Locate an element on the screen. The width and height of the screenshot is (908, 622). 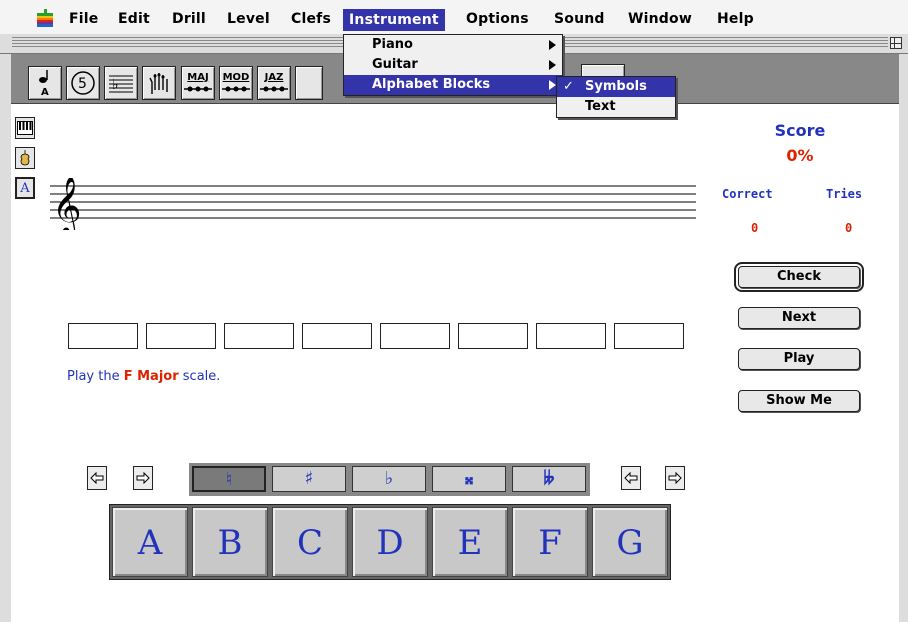
music-staff: 𝄞 is located at coordinates (373, 204).